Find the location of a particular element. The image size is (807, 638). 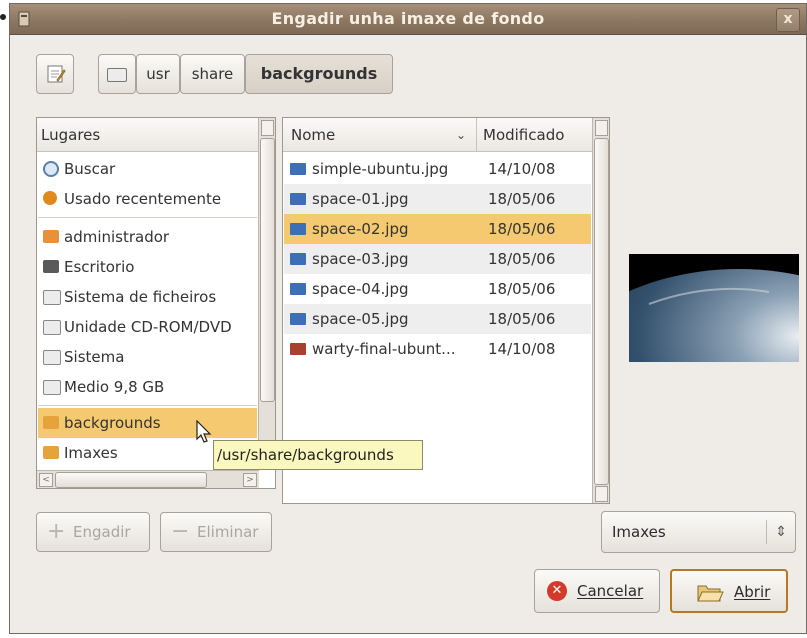

place-sistema-ficheiros: Sistema de ficheiros is located at coordinates (147, 297).